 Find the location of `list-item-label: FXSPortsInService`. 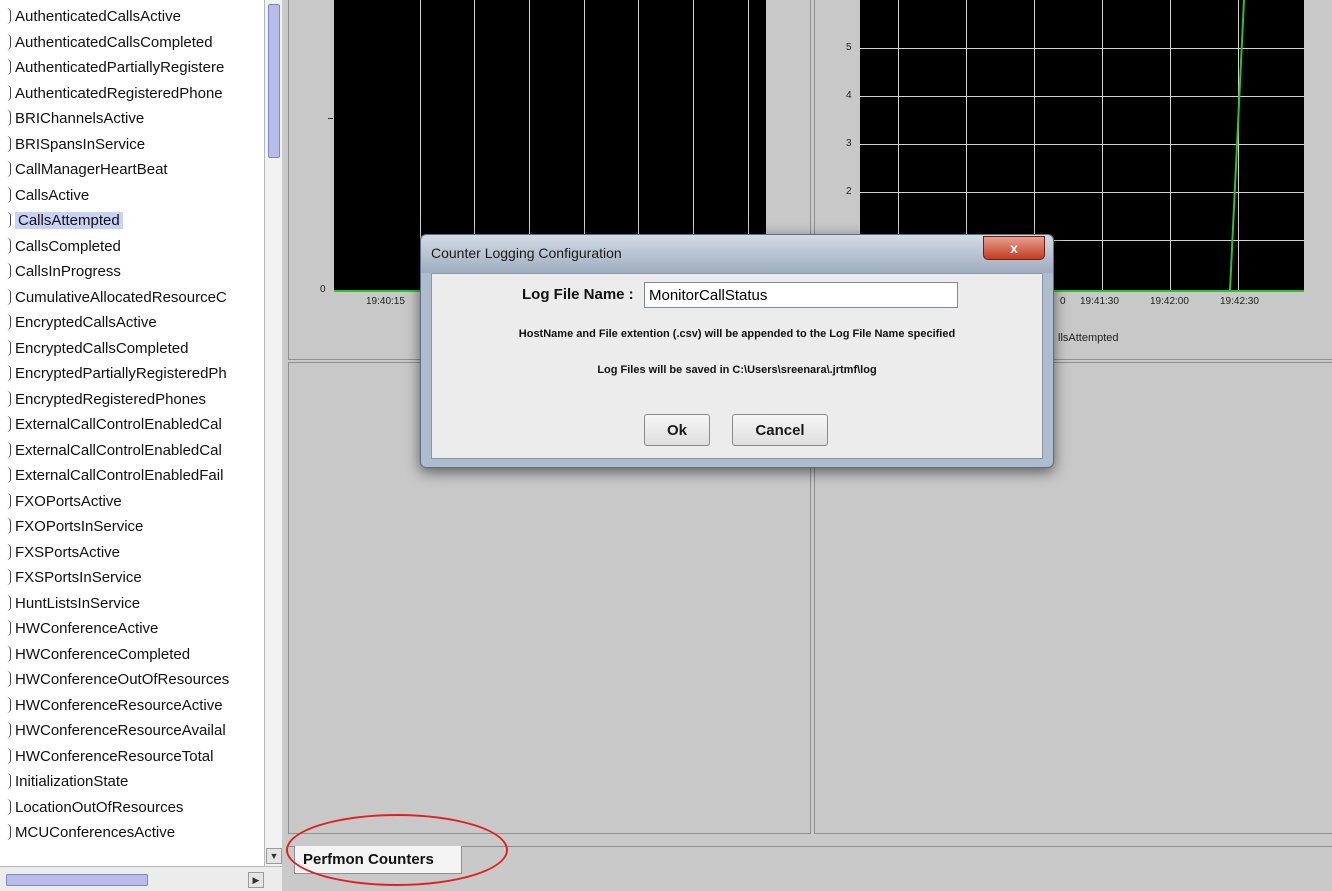

list-item-label: FXSPortsInService is located at coordinates (78, 577).